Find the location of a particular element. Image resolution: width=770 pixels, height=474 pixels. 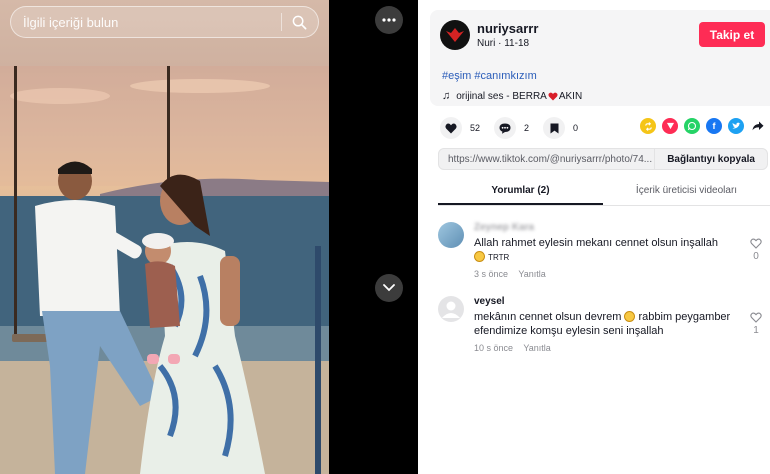

search-input is located at coordinates (152, 22).